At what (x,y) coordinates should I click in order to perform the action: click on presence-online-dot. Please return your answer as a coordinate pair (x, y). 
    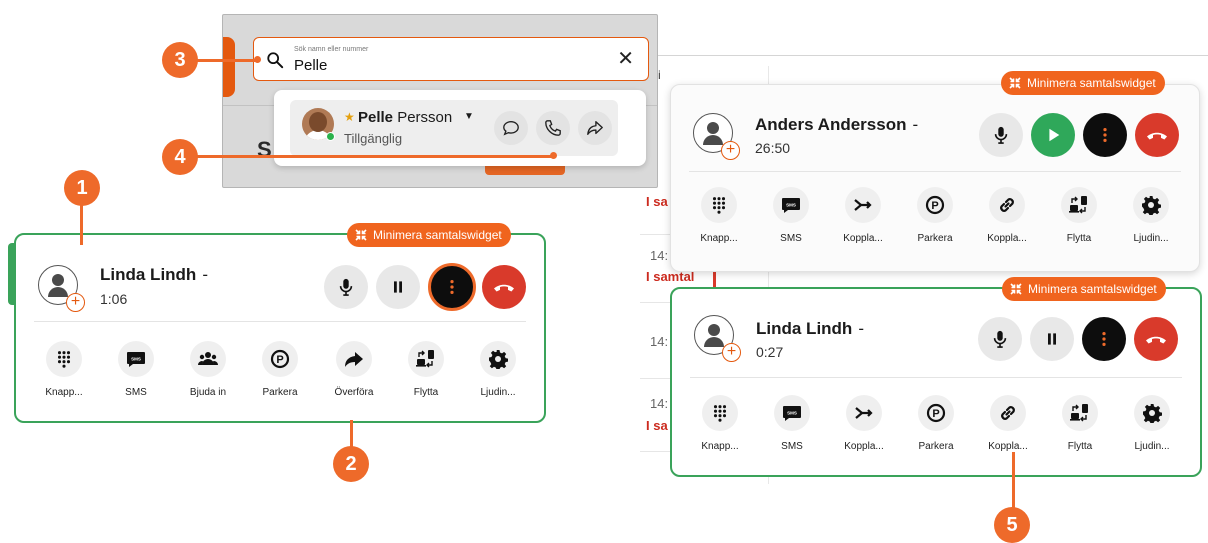
    Looking at the image, I should click on (330, 136).